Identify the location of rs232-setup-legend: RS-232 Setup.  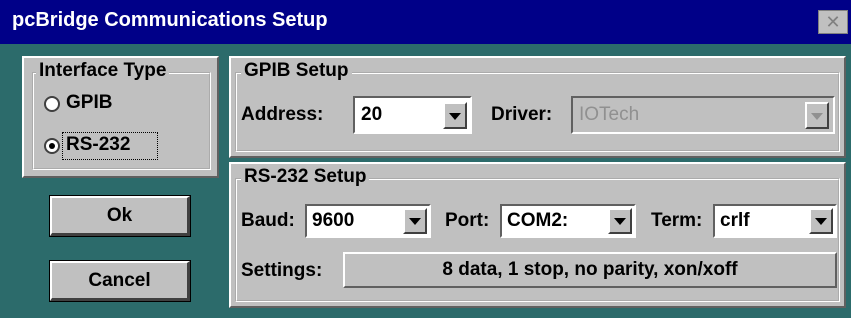
(305, 177).